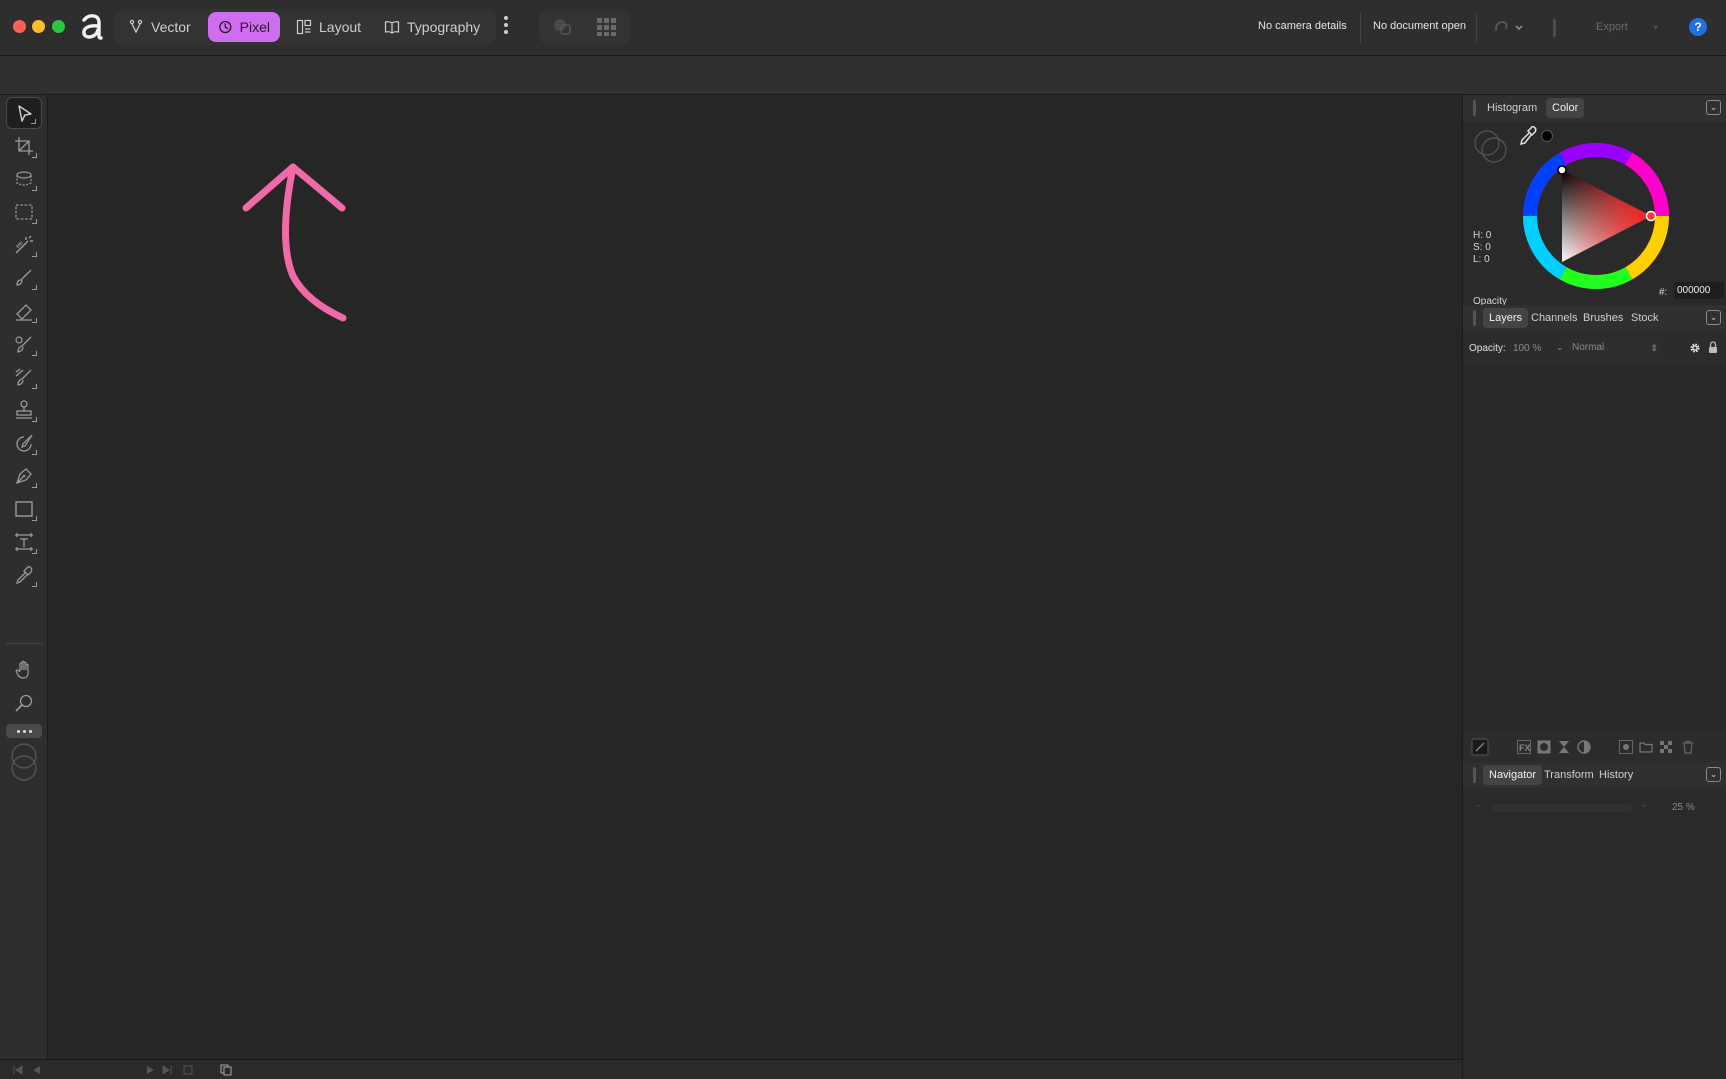  Describe the element at coordinates (24, 476) in the screenshot. I see `pen-tool` at that location.